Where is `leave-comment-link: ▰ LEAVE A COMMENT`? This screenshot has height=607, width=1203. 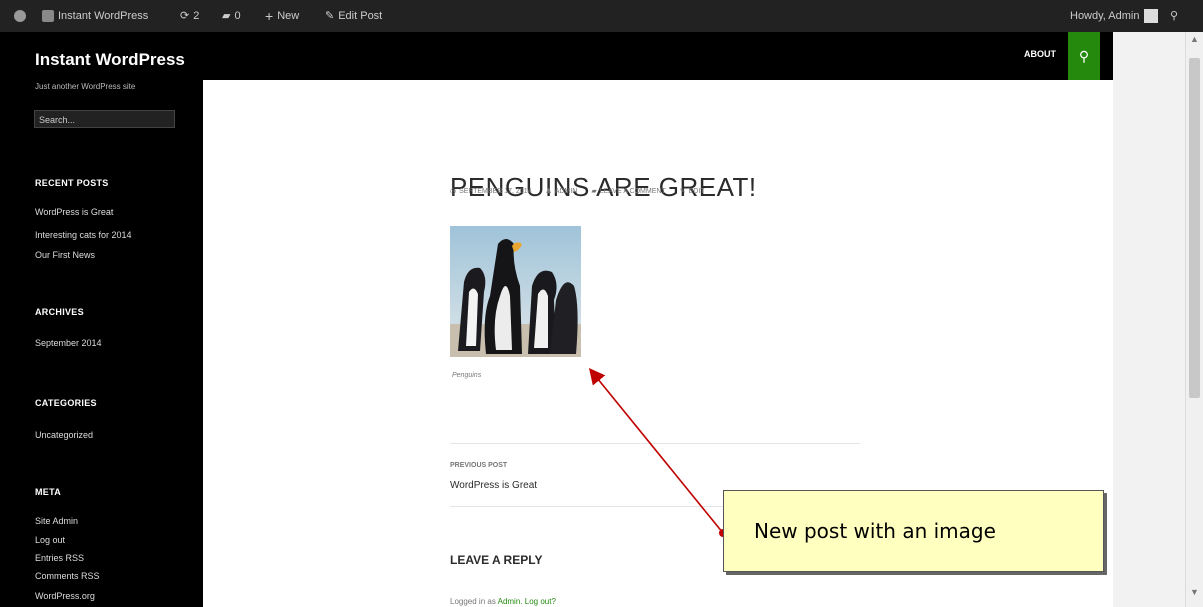
leave-comment-link: ▰ LEAVE A COMMENT is located at coordinates (628, 191).